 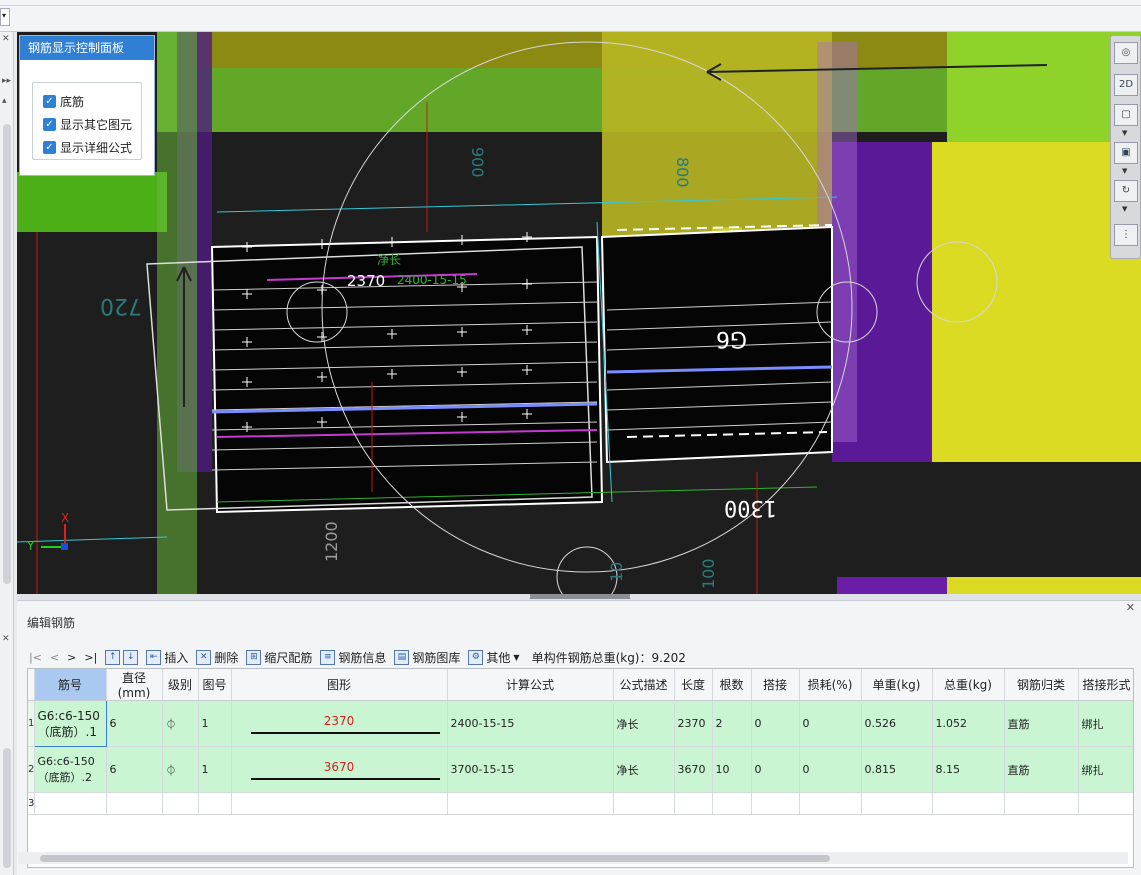 I want to click on shape-value: 3670, so click(x=339, y=767).